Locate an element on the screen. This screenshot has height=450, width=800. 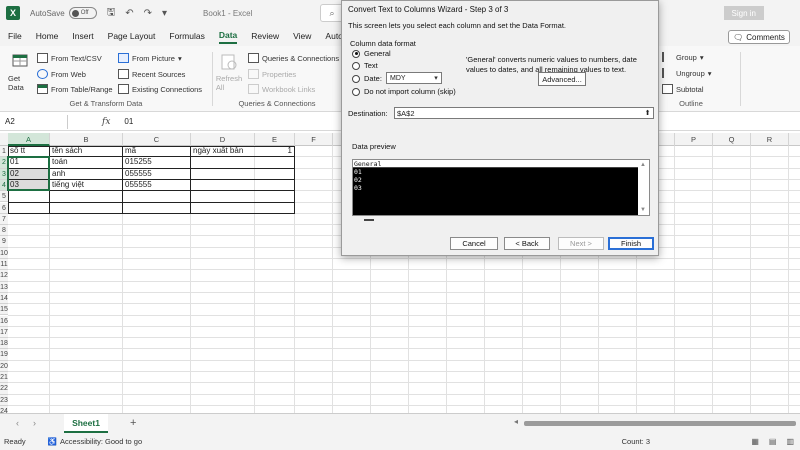
scroll-down-icon: ▼ is located at coordinates (643, 210).